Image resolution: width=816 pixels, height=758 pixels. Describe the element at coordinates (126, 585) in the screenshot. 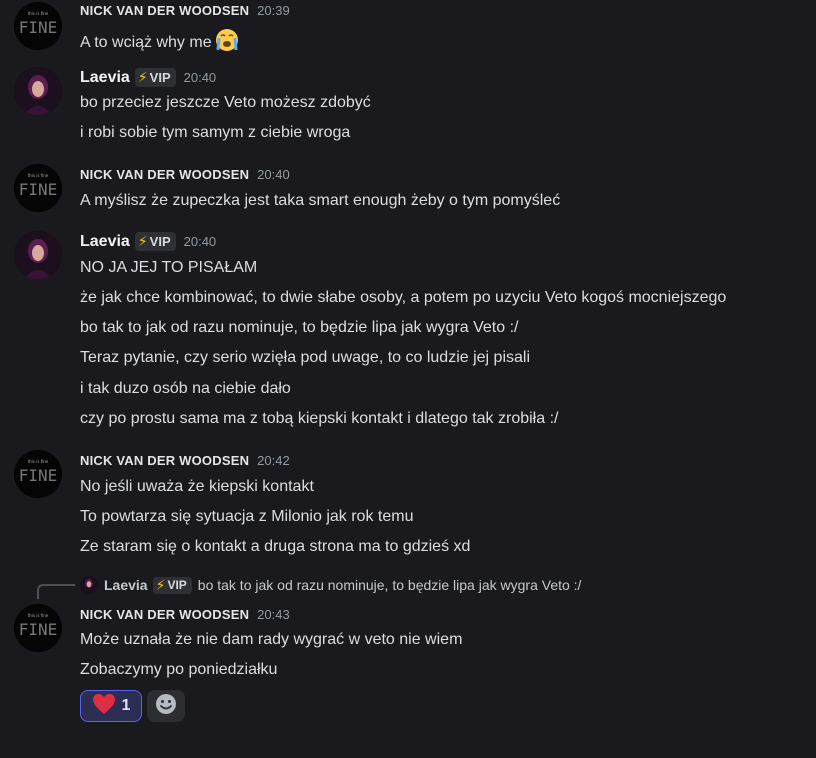

I see `reply-author: Laevia` at that location.